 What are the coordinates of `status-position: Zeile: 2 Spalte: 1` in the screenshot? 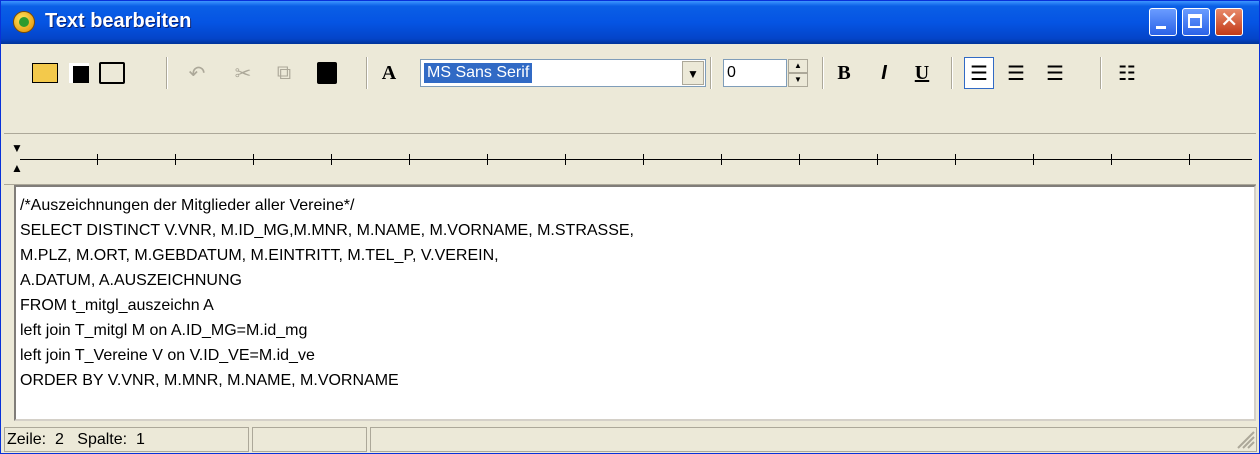 It's located at (126, 439).